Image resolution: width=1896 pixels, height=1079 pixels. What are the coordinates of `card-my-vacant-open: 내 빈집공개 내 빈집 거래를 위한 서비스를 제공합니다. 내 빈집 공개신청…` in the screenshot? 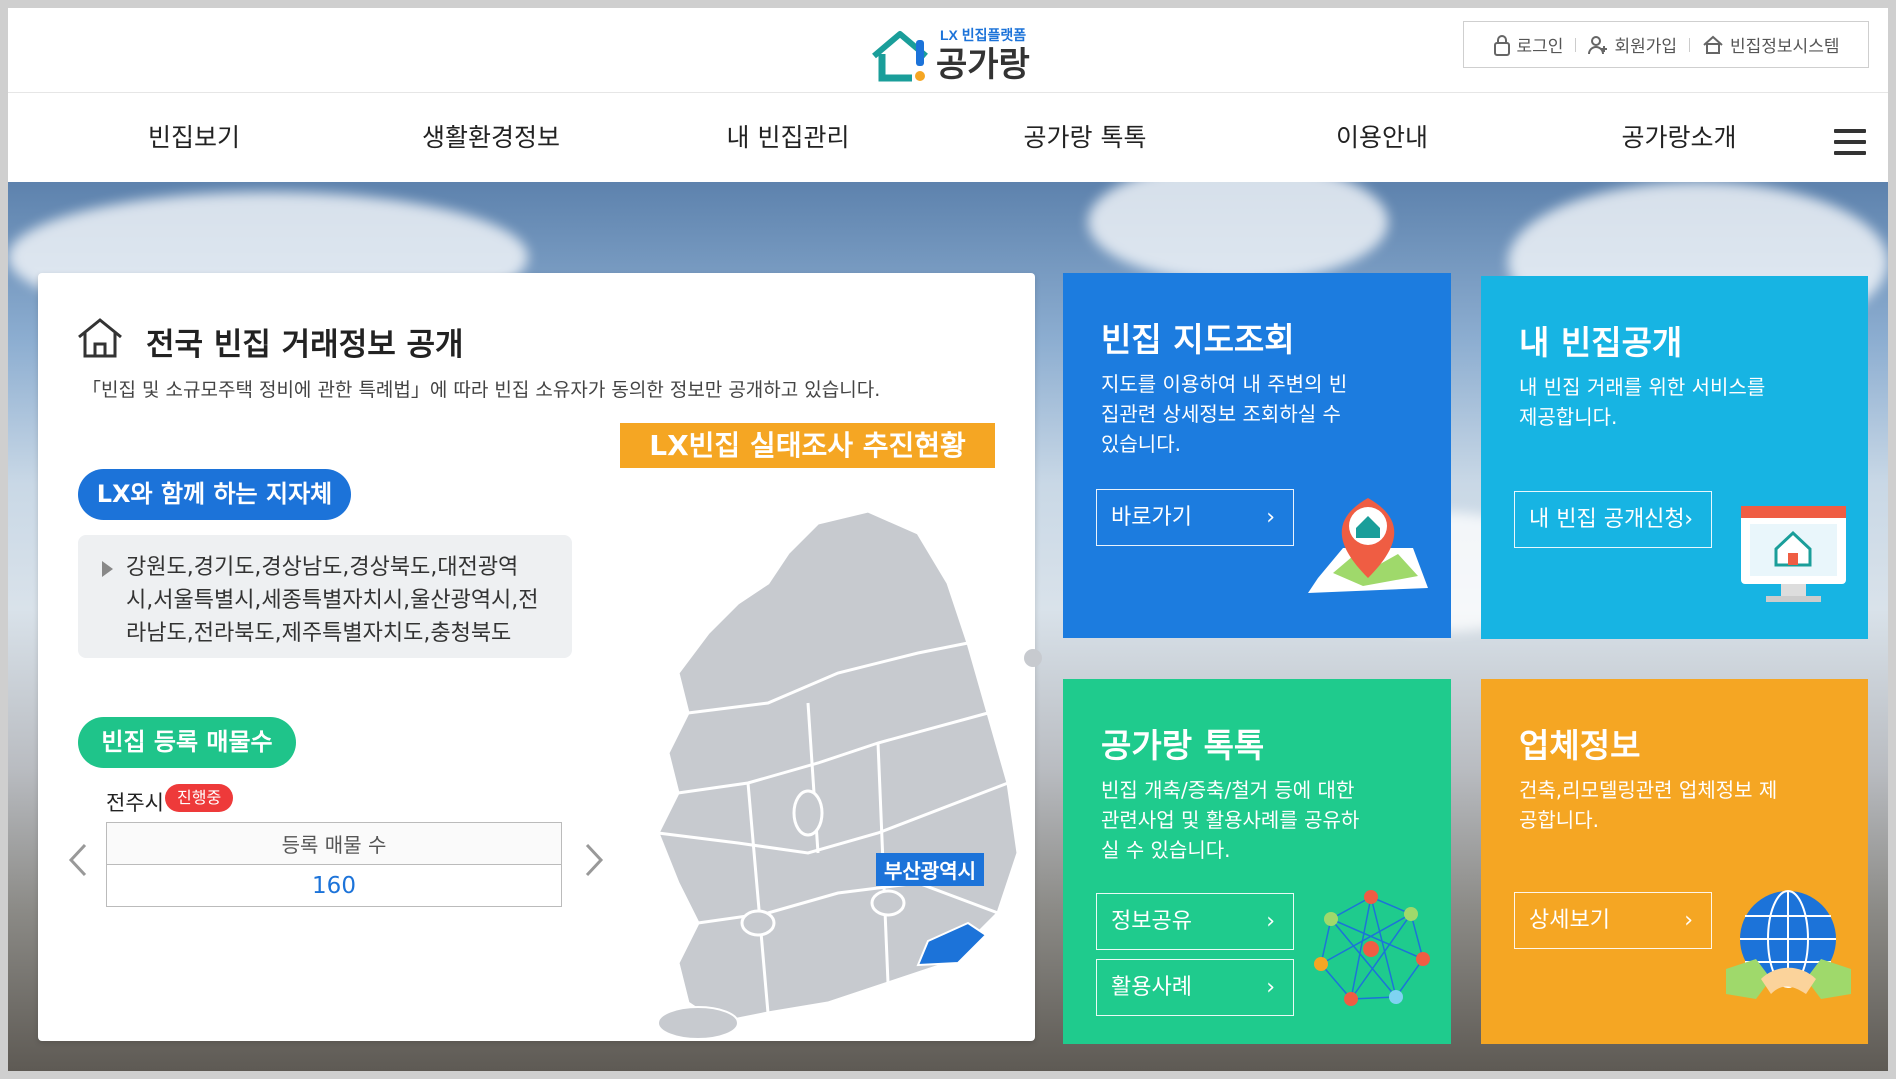 It's located at (1674, 457).